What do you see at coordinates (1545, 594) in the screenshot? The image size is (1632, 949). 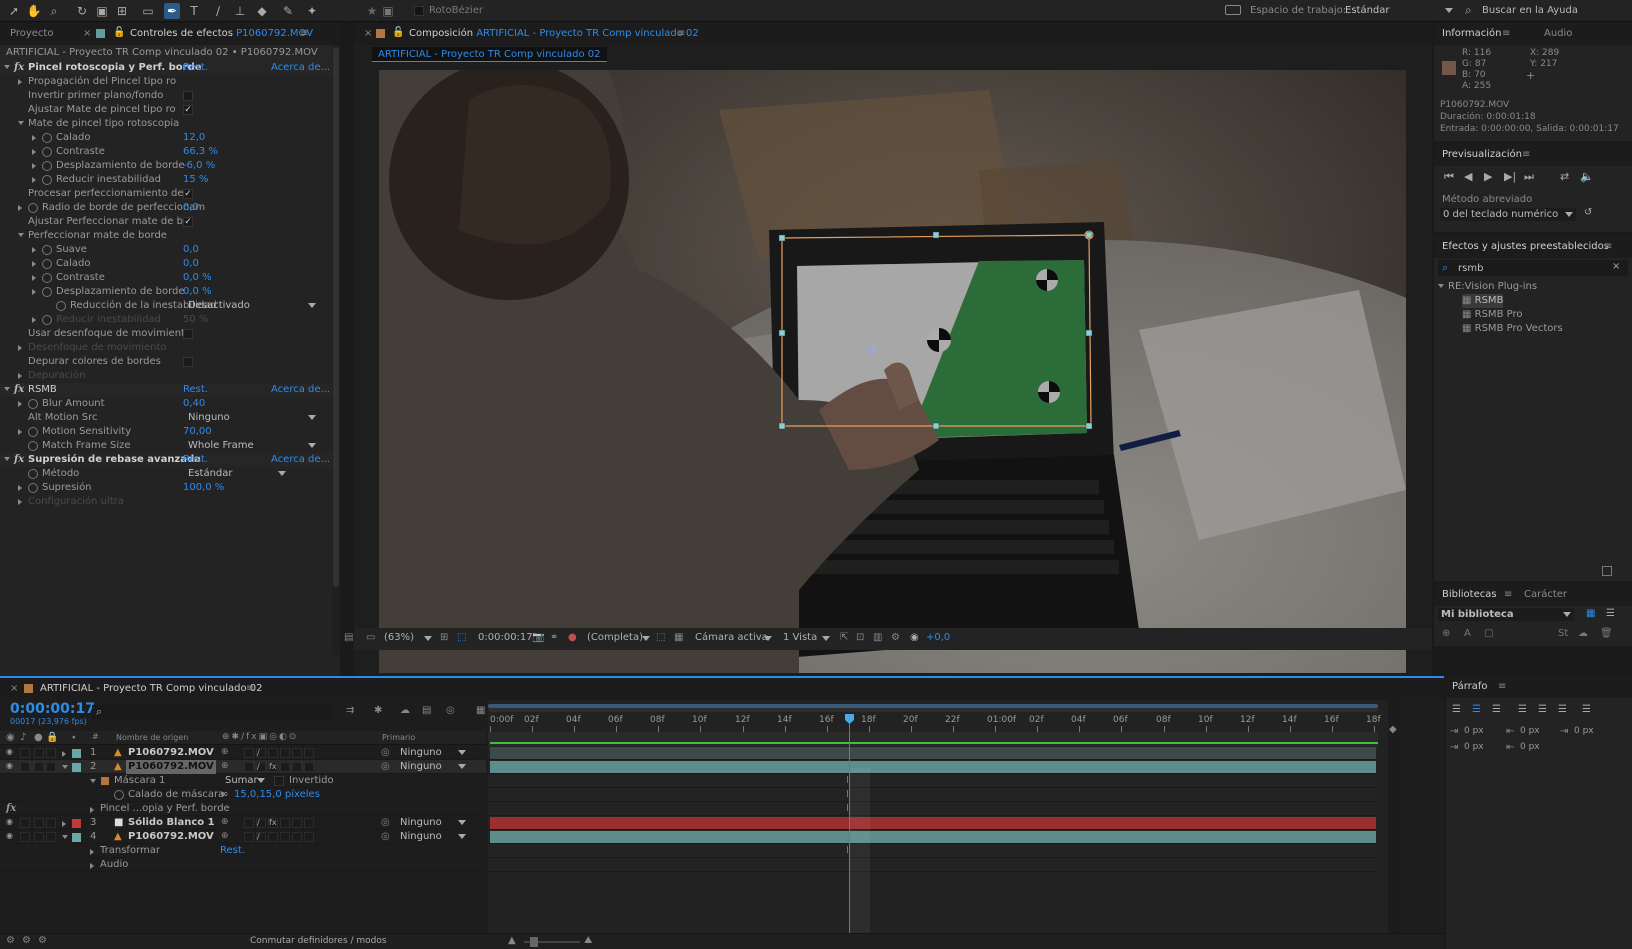 I see `tab-character: Carácter` at bounding box center [1545, 594].